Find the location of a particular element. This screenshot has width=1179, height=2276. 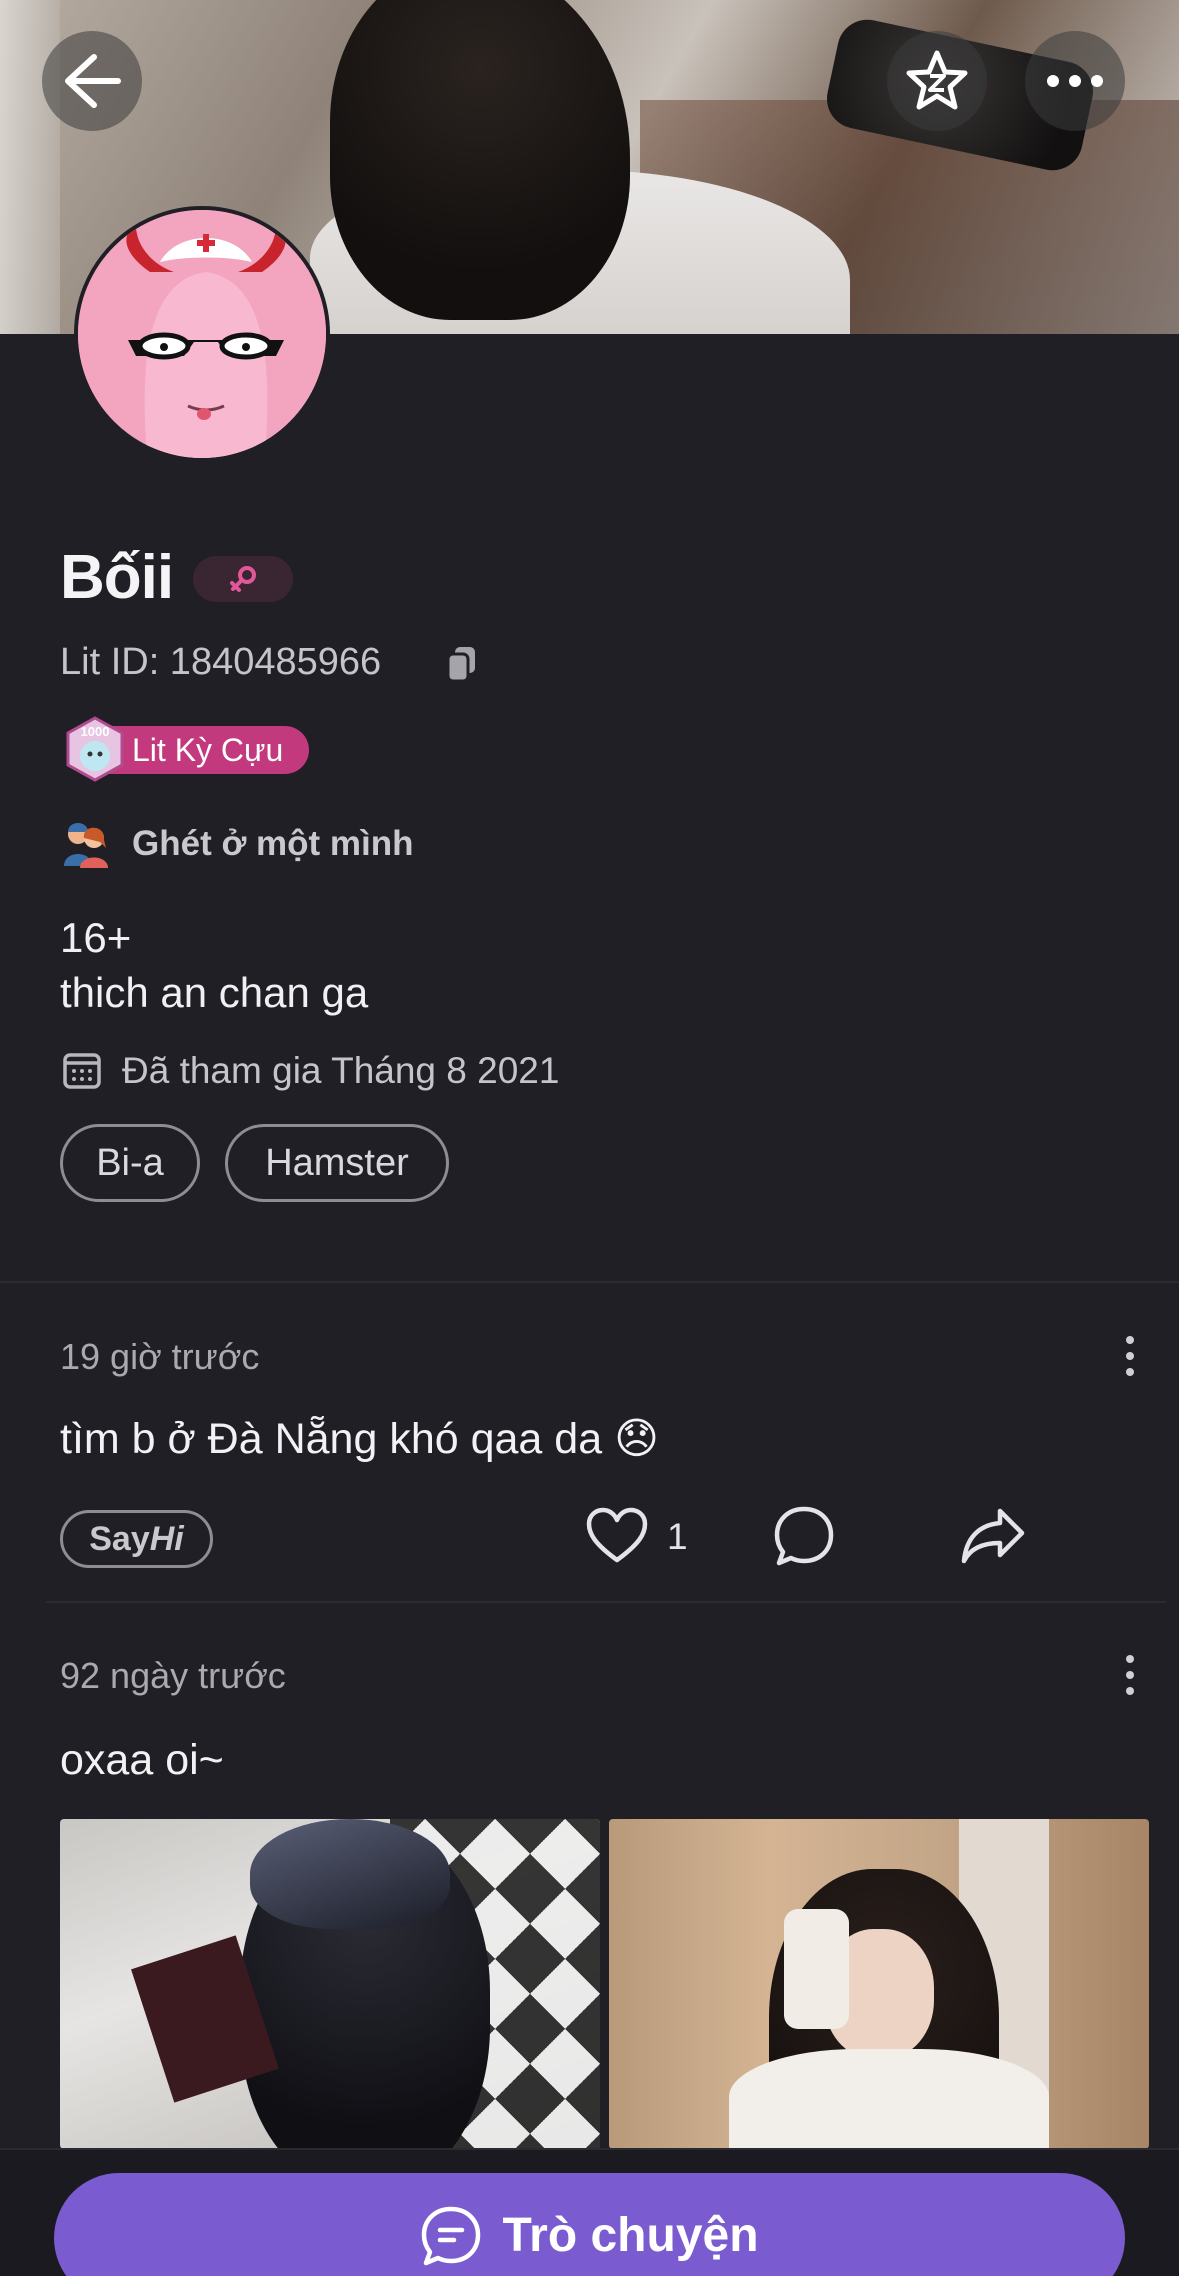

joined-date: Đã tham gia Tháng 8 2021 is located at coordinates (341, 1070).